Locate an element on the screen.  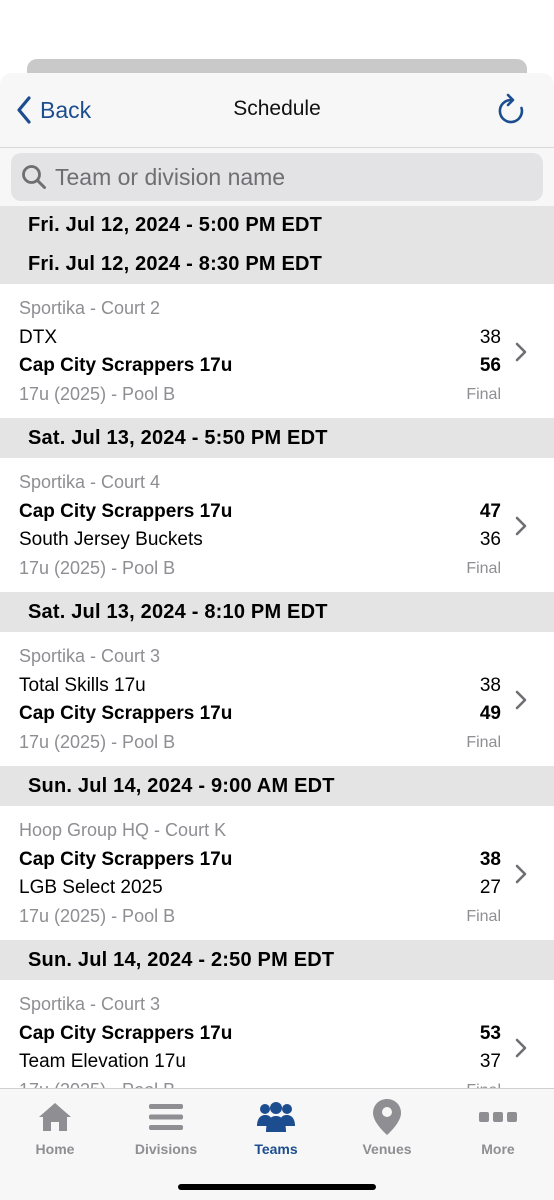
team-row-winner: Cap City Scrappers 17u 53 is located at coordinates (260, 1034).